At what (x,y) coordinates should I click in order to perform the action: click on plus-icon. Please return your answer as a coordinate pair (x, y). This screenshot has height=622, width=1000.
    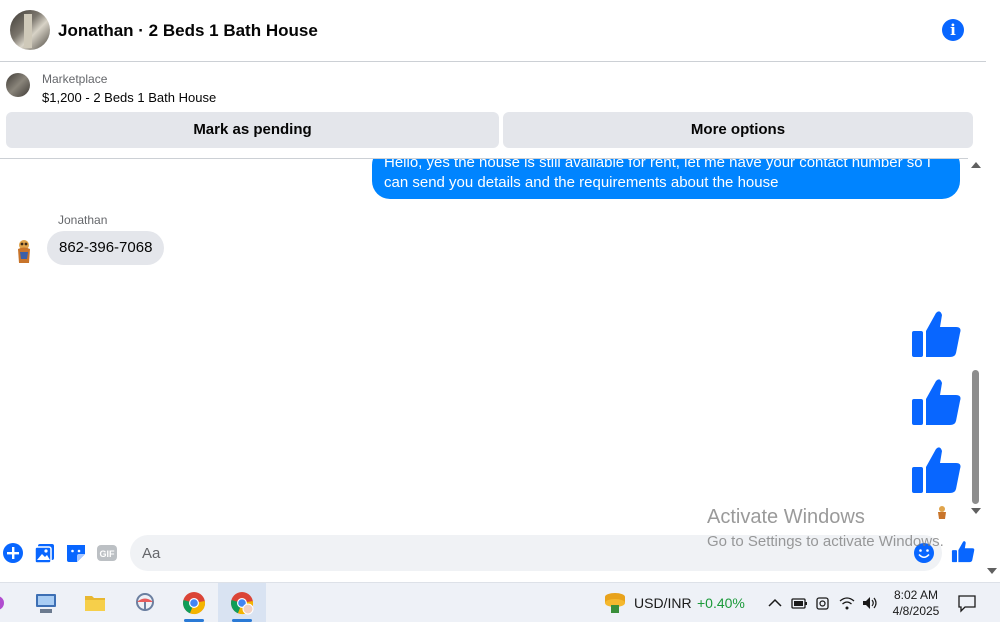
    Looking at the image, I should click on (13, 553).